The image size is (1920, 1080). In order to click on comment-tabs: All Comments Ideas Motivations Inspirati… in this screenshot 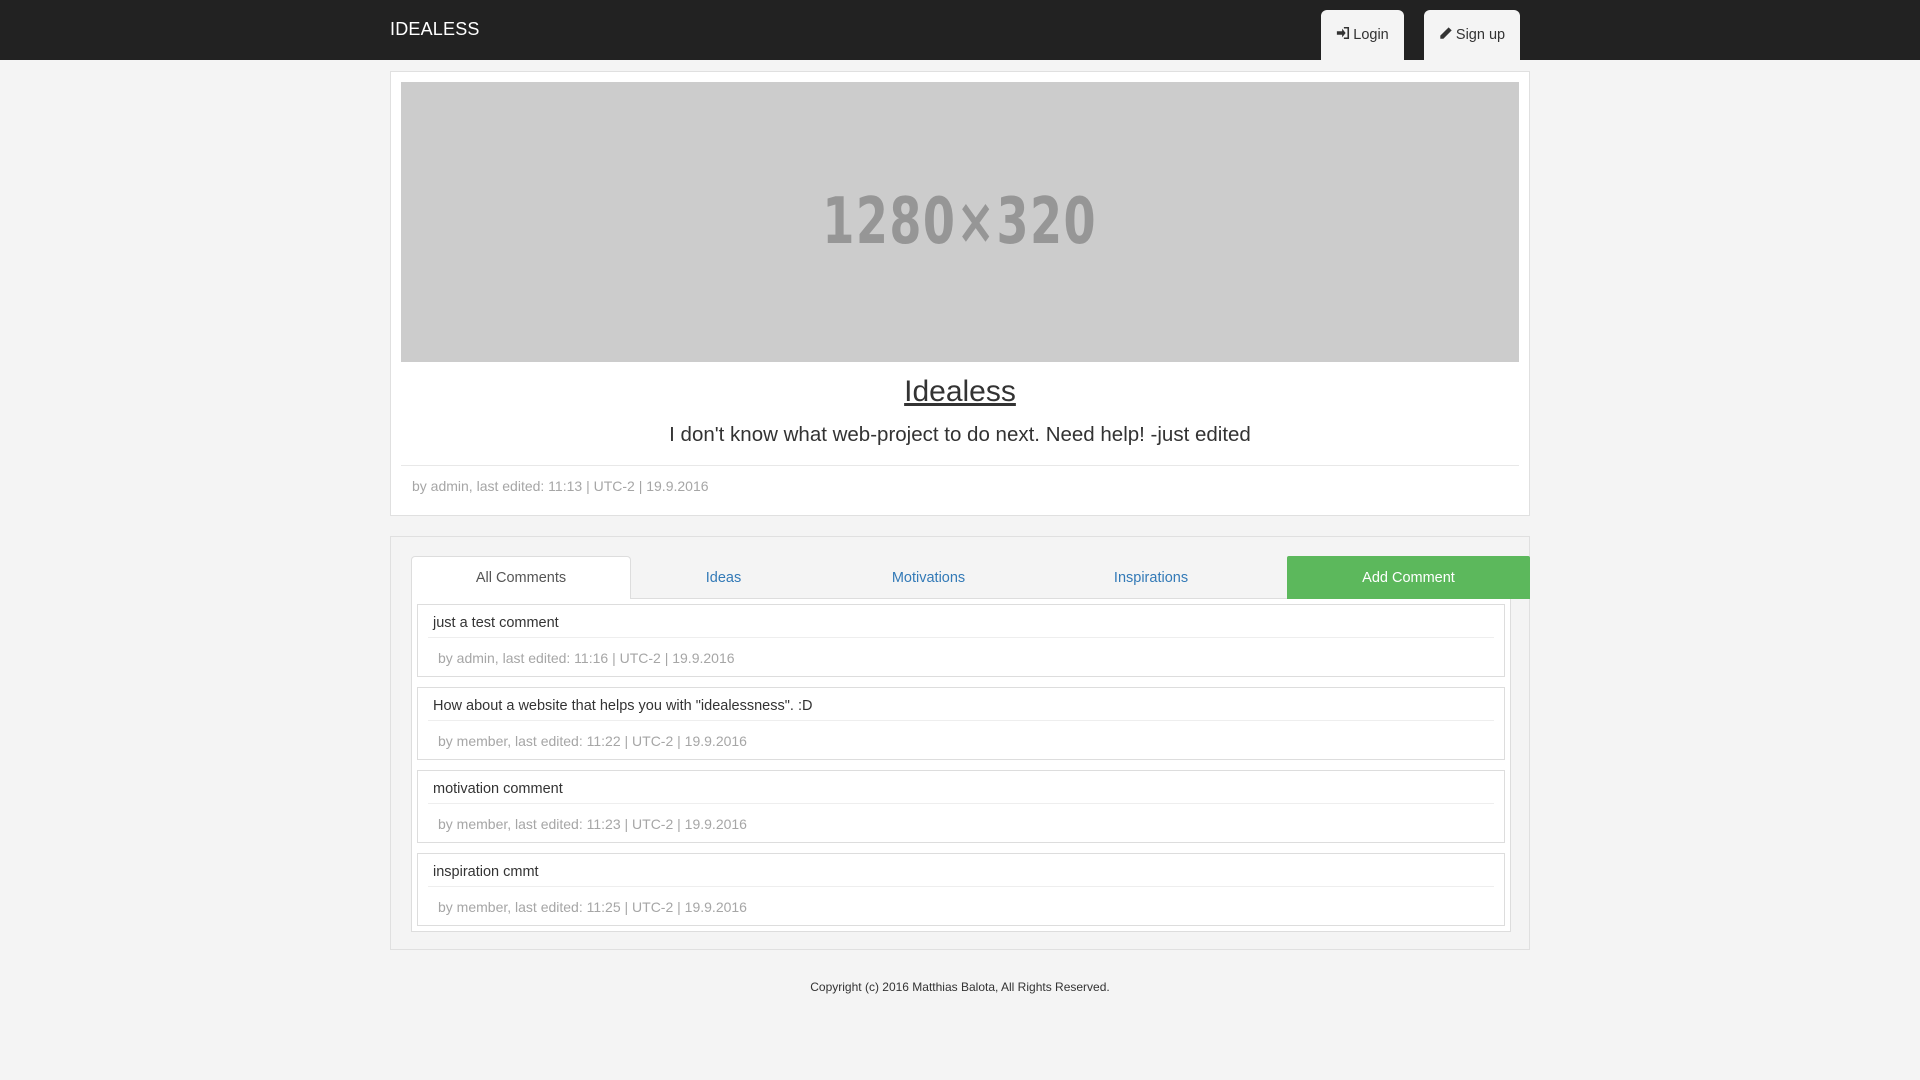, I will do `click(970, 578)`.